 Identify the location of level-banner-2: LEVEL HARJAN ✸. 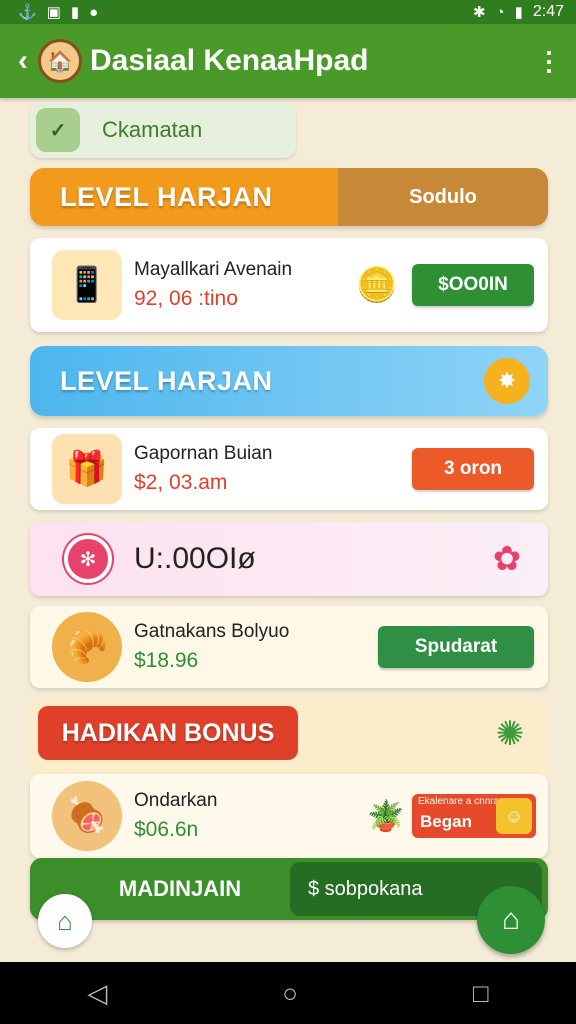
(289, 381).